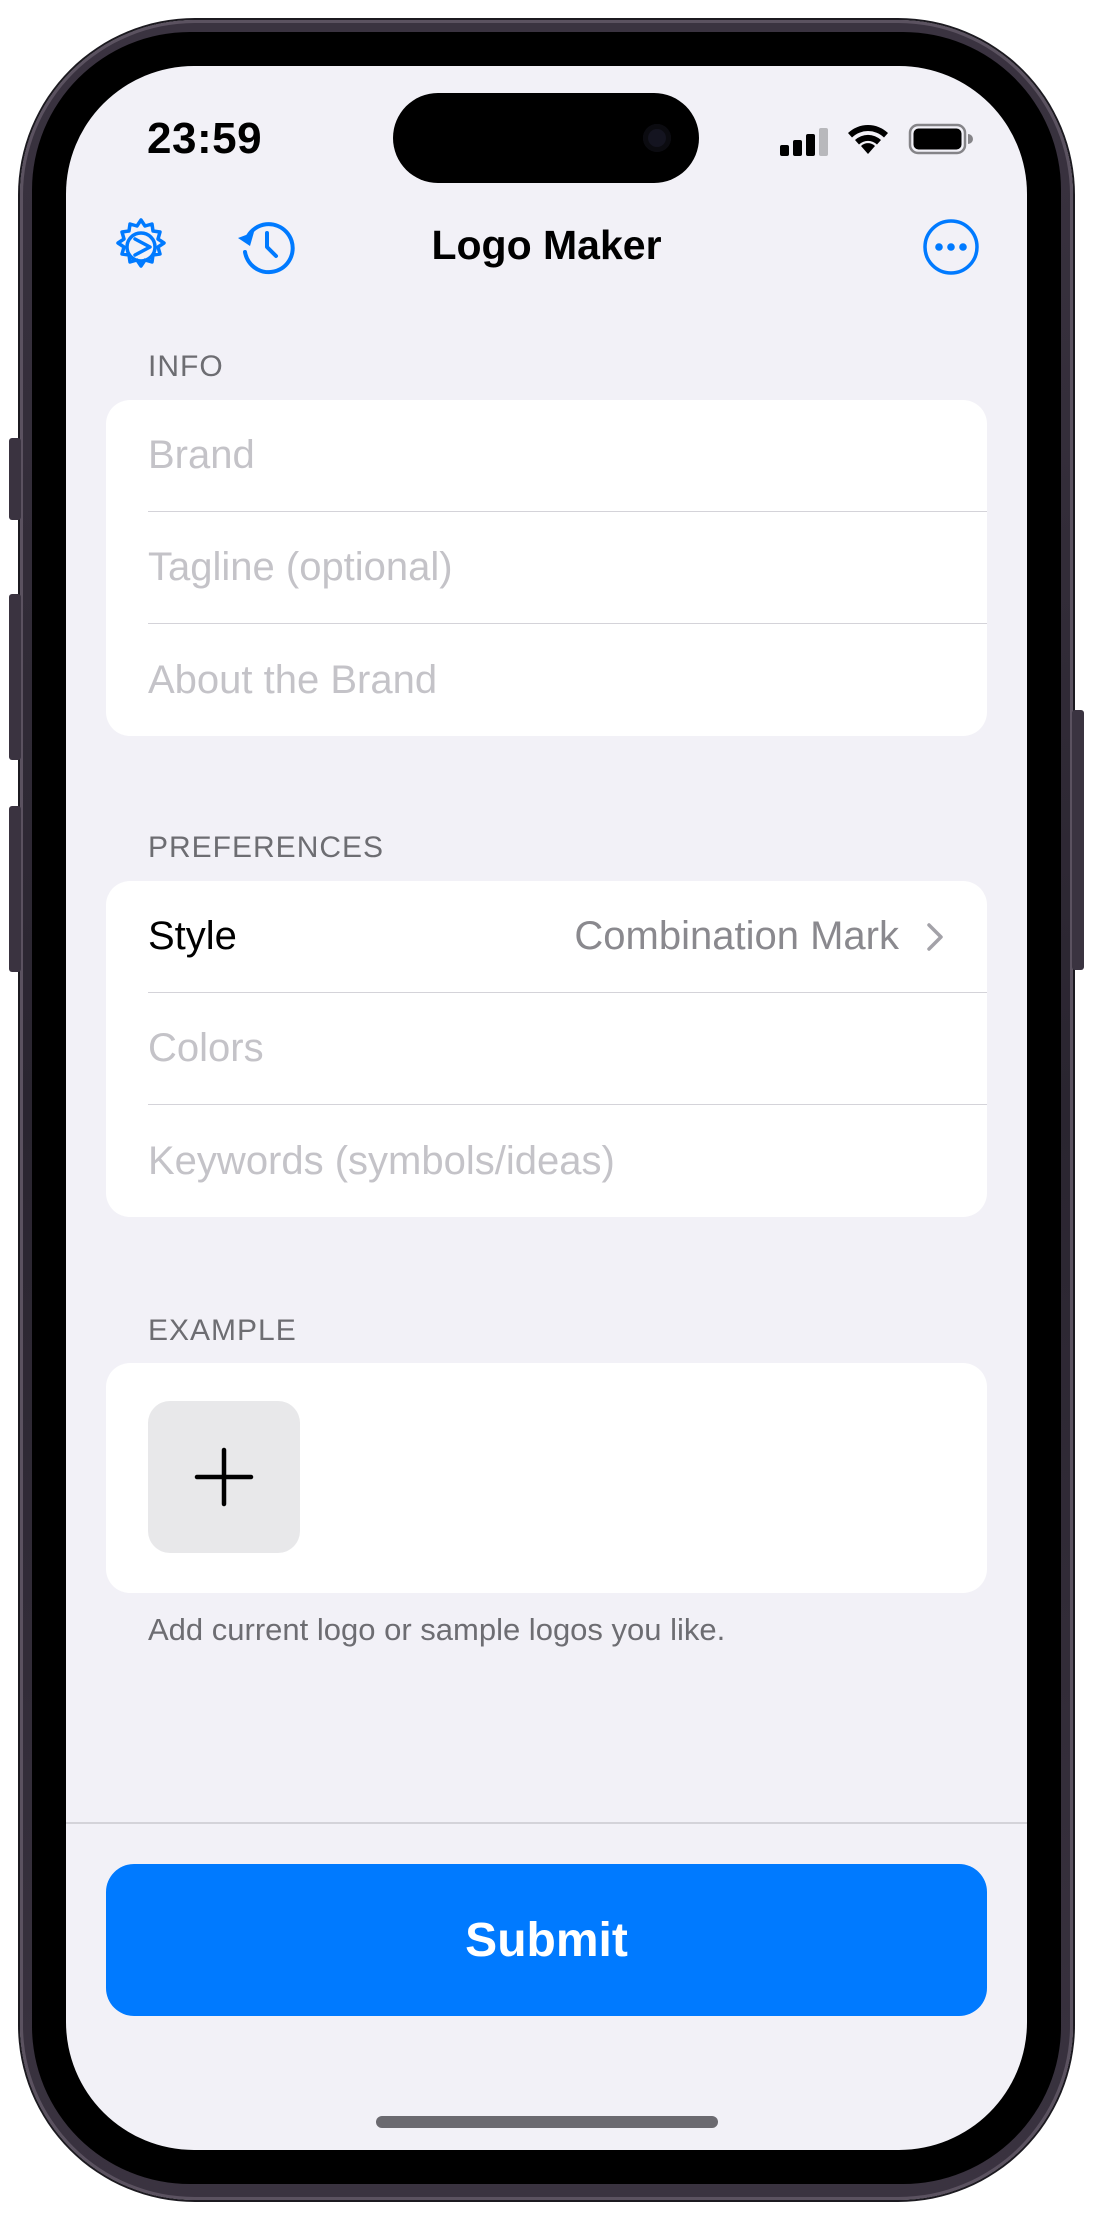 The width and height of the screenshot is (1093, 2216). I want to click on info-section-header: INFO, so click(186, 366).